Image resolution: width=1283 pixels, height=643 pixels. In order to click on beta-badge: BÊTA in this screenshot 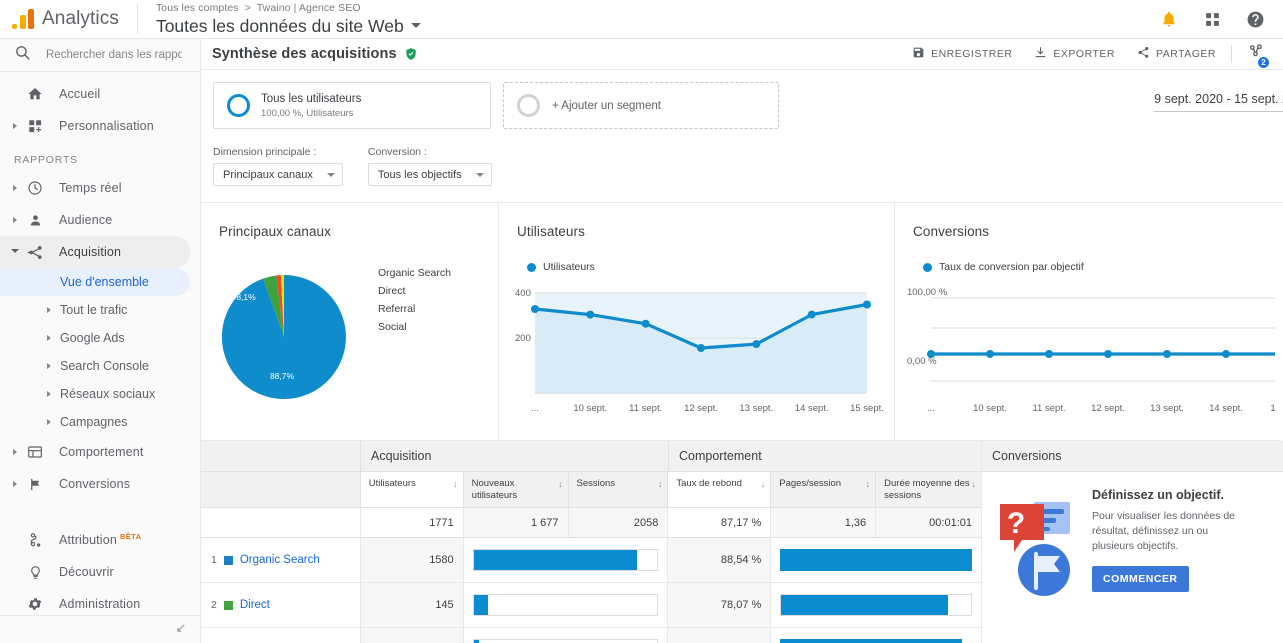, I will do `click(130, 537)`.